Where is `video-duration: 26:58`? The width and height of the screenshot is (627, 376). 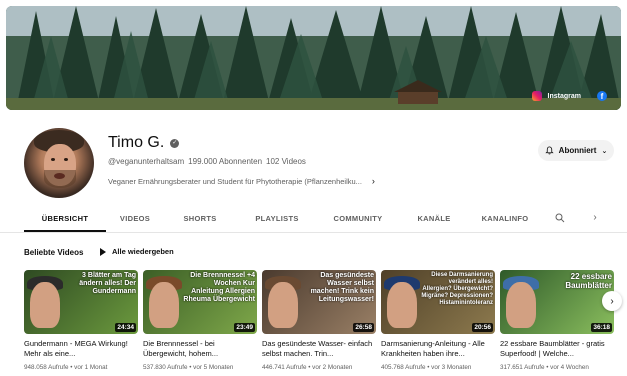 video-duration: 26:58 is located at coordinates (363, 327).